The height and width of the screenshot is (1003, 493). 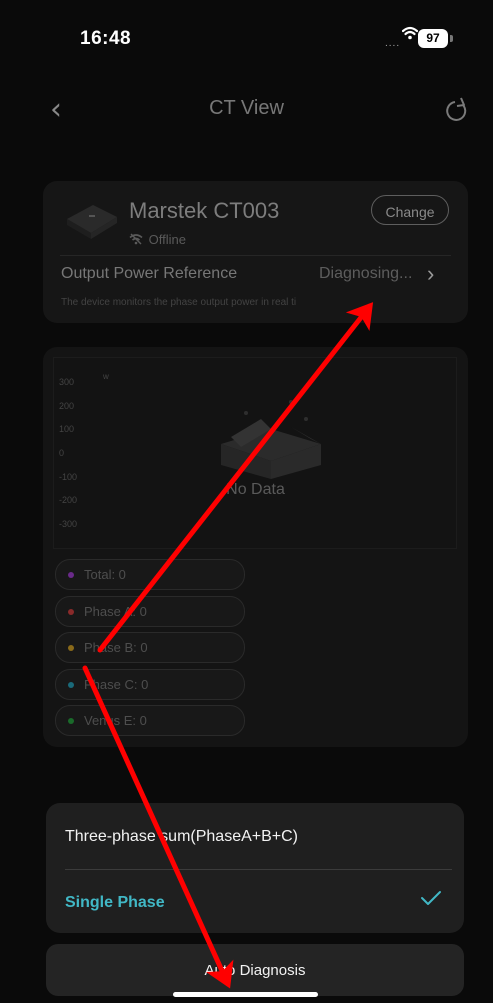 What do you see at coordinates (116, 647) in the screenshot?
I see `legend-label: Phase B: 0` at bounding box center [116, 647].